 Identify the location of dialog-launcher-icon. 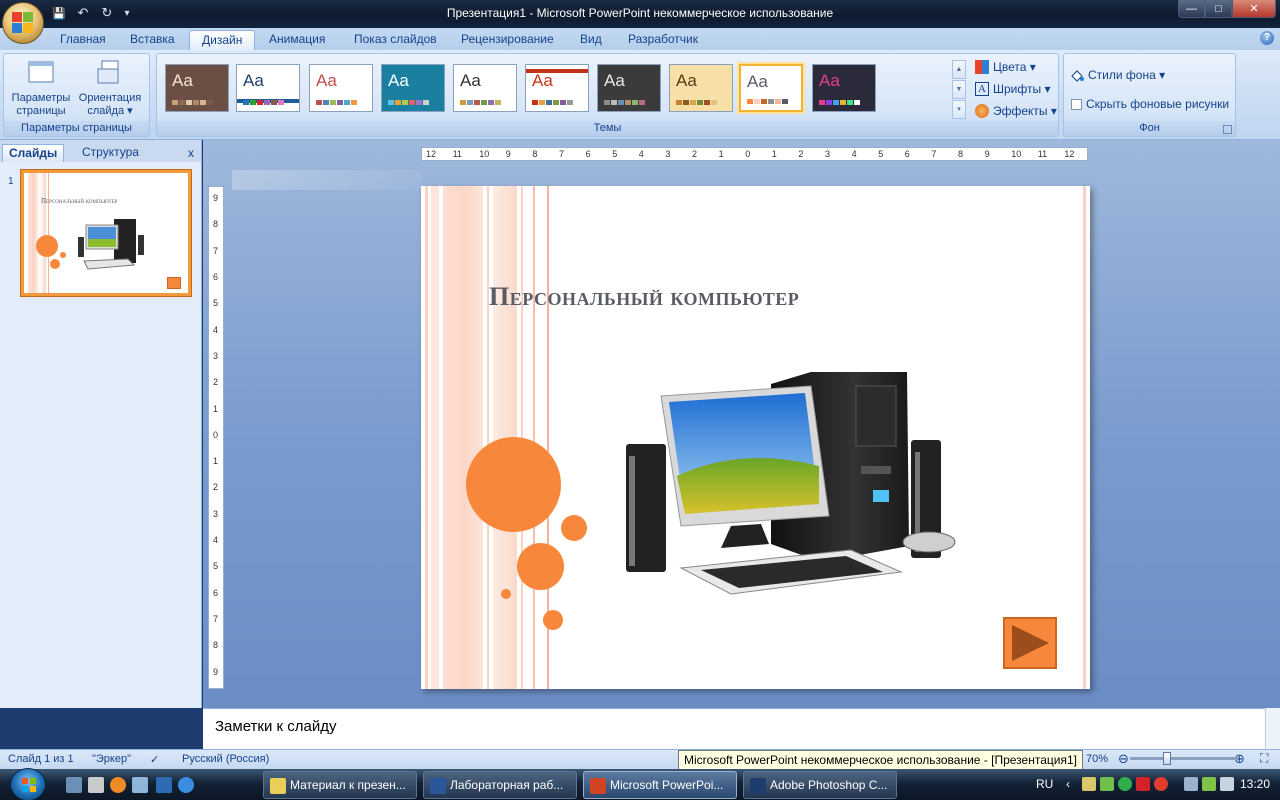
(1227, 129).